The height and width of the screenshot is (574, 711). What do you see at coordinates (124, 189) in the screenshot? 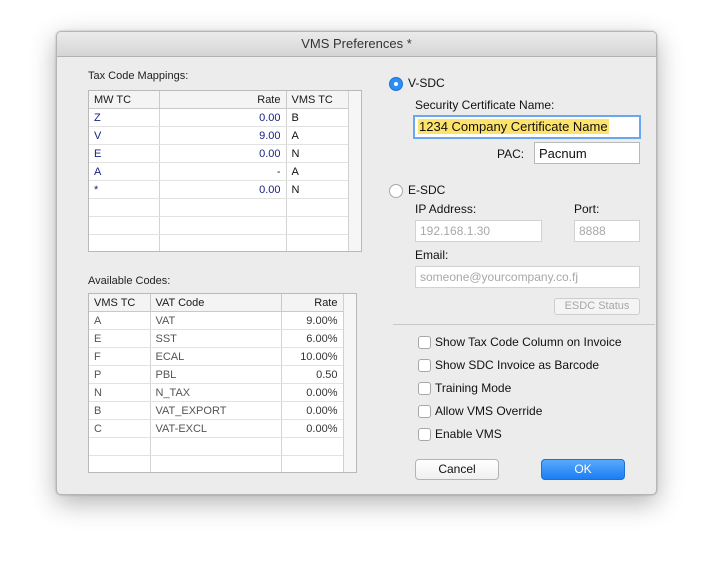
I see `mw-tc-cell: *` at bounding box center [124, 189].